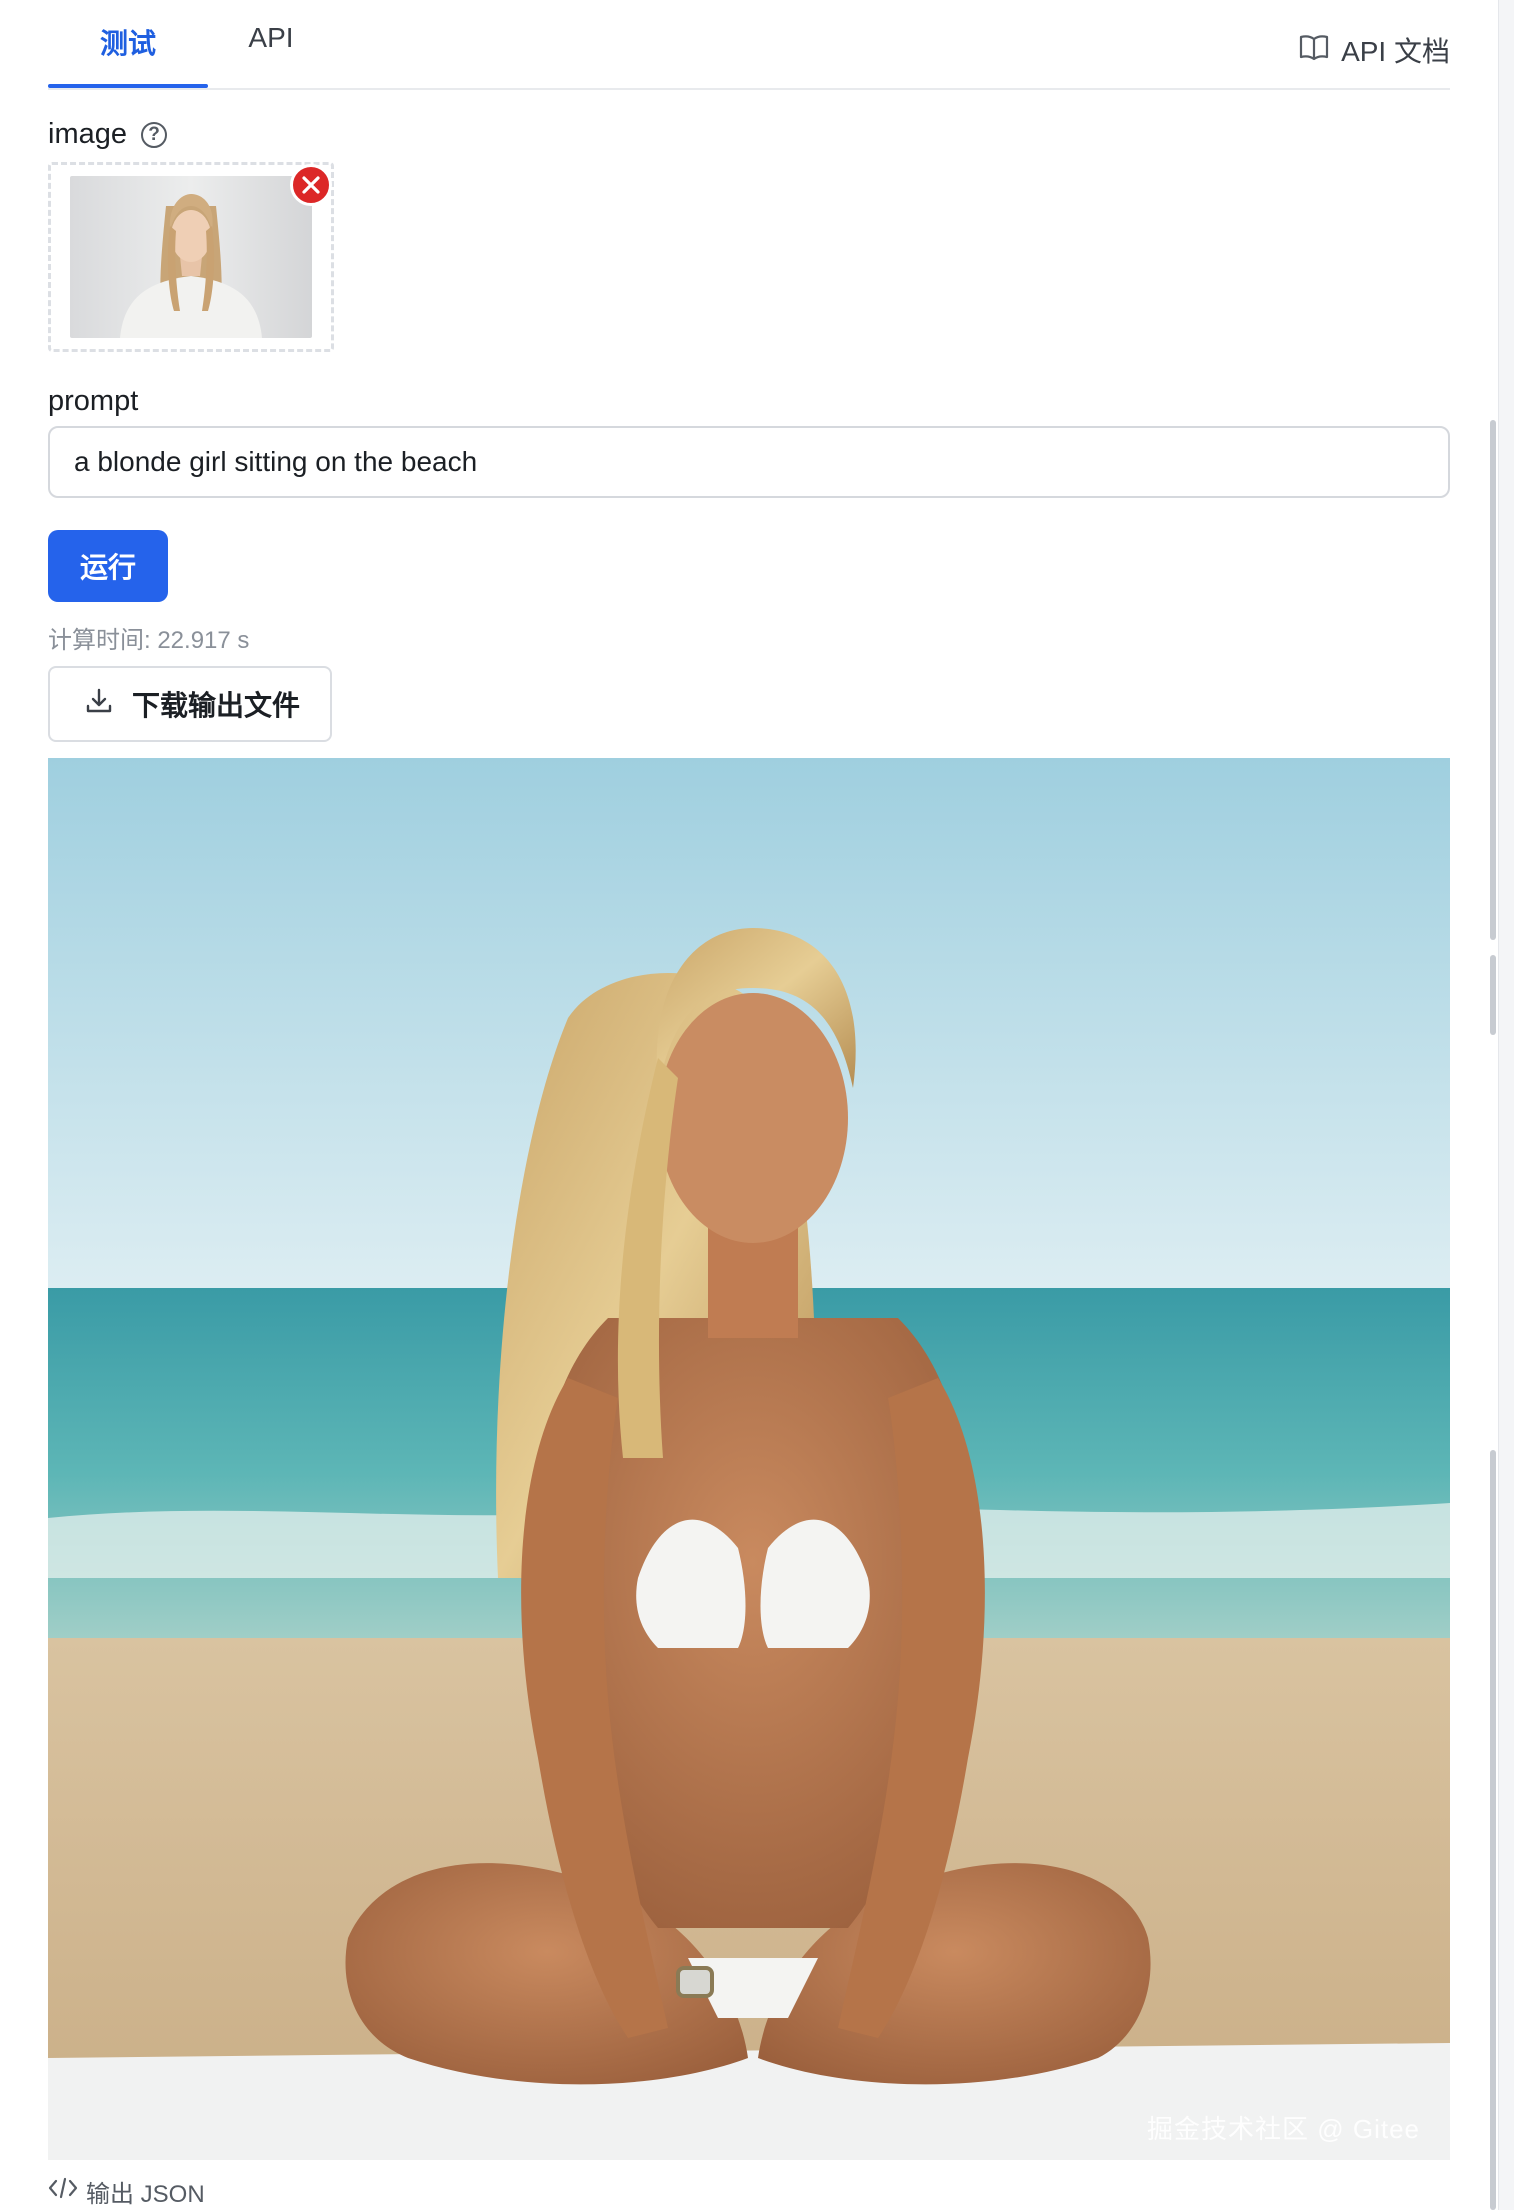  What do you see at coordinates (749, 462) in the screenshot?
I see `prompt-input` at bounding box center [749, 462].